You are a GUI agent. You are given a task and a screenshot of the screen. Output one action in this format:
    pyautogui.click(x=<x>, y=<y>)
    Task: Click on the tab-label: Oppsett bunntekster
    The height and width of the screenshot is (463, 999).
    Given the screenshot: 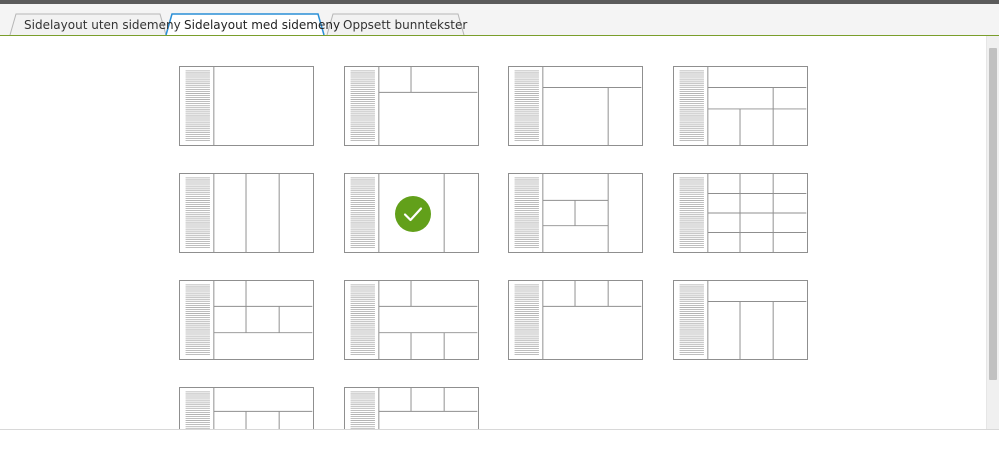 What is the action you would take?
    pyautogui.click(x=405, y=25)
    